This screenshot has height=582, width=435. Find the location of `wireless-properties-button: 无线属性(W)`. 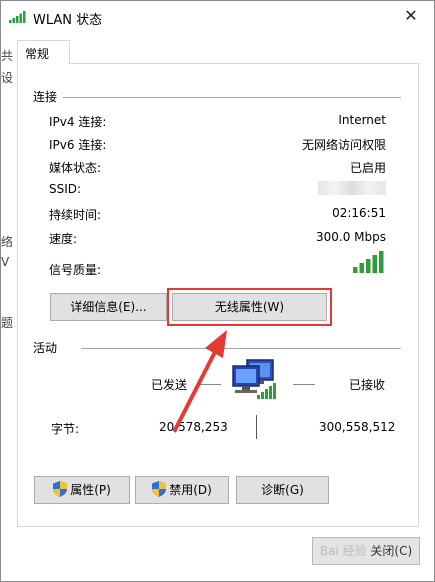

wireless-properties-button: 无线属性(W) is located at coordinates (249, 307).